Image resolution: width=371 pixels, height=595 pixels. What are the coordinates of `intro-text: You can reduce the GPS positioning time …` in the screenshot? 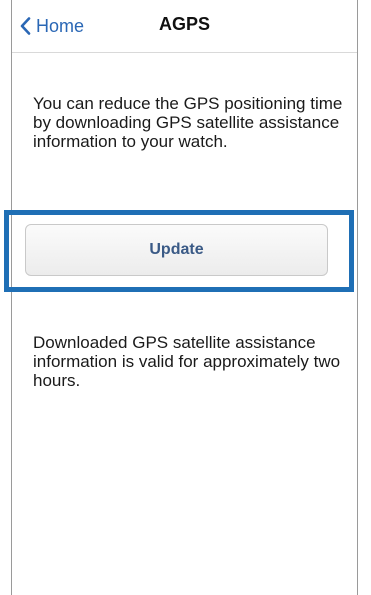 It's located at (188, 122).